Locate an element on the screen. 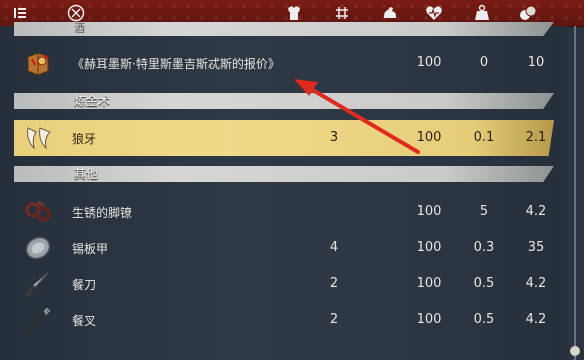  value-icon is located at coordinates (528, 13).